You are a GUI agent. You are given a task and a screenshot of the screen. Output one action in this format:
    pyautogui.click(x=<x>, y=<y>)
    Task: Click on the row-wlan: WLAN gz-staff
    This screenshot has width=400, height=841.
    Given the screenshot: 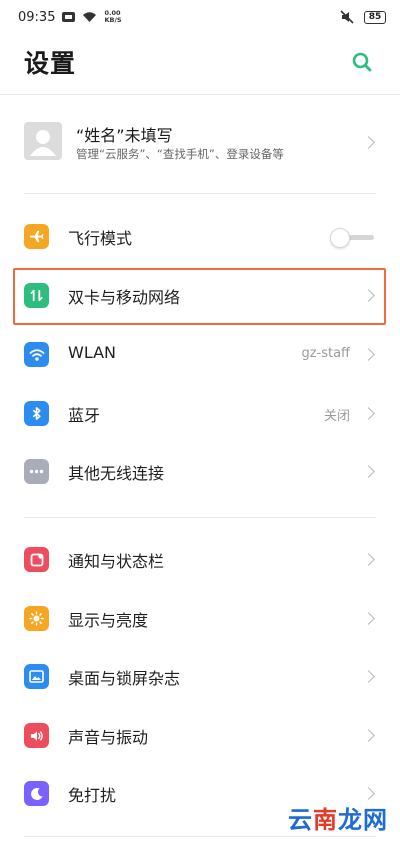 What is the action you would take?
    pyautogui.click(x=200, y=355)
    